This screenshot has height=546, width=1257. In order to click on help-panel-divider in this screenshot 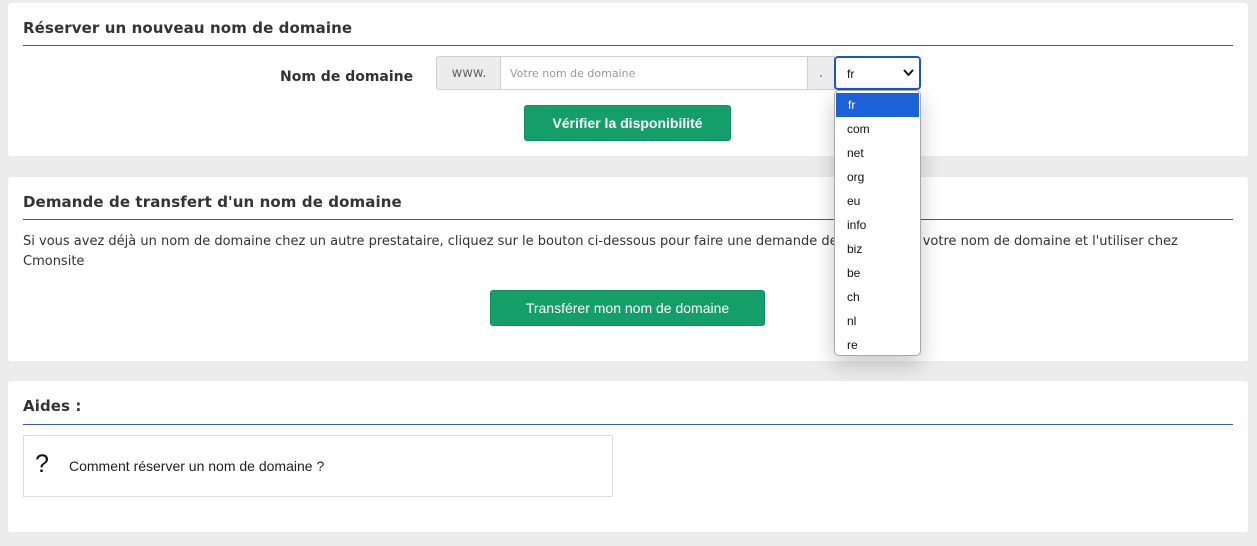, I will do `click(628, 424)`.